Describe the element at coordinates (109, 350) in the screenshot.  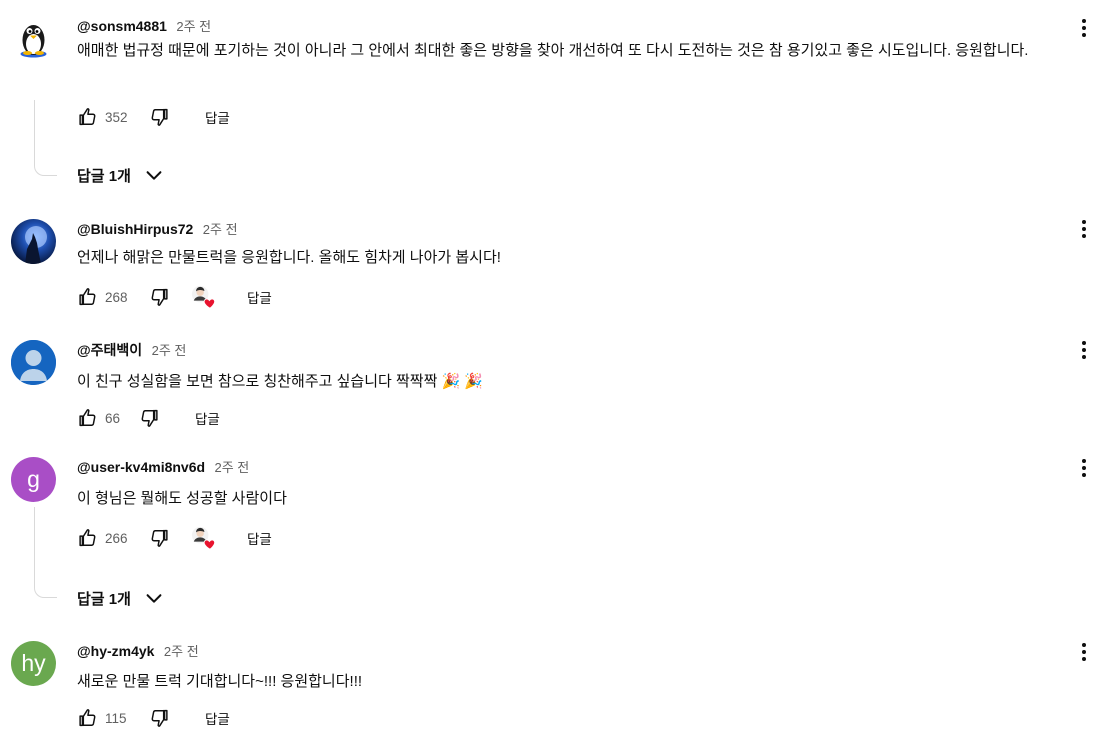
I see `comment-author: @주태백이` at that location.